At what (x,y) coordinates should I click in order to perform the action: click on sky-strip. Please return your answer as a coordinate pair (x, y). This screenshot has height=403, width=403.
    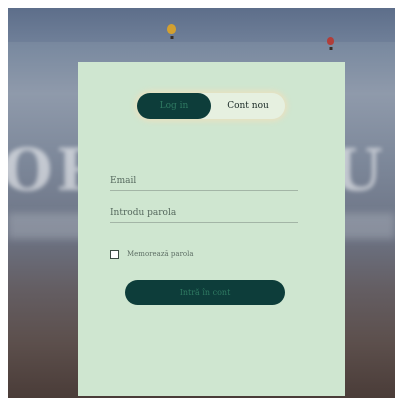
    Looking at the image, I should click on (201, 25).